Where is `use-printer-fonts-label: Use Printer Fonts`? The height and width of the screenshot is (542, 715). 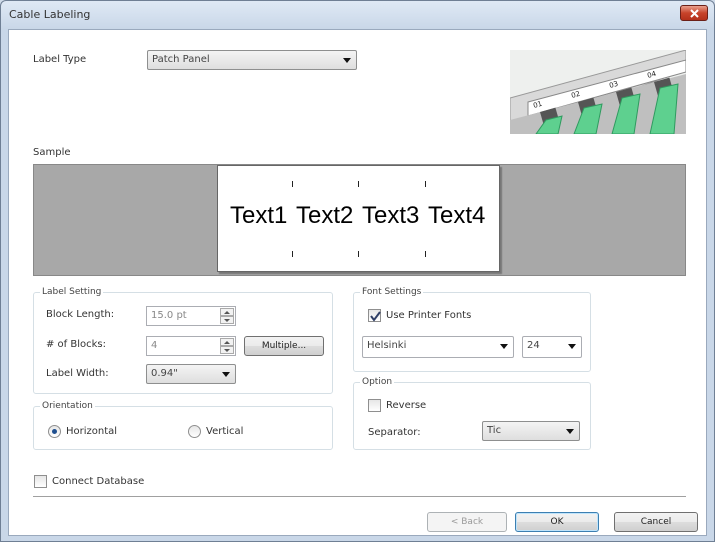
use-printer-fonts-label: Use Printer Fonts is located at coordinates (429, 315).